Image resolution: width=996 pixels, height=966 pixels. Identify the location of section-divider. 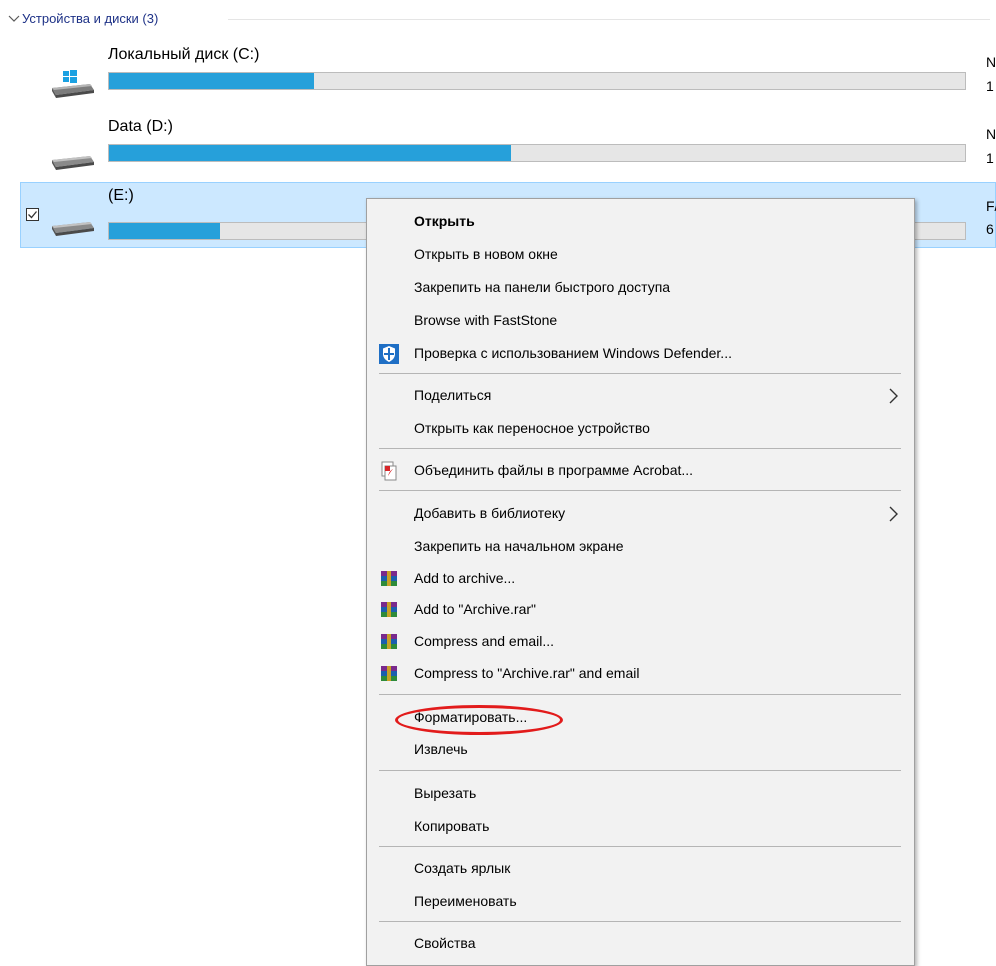
(609, 19).